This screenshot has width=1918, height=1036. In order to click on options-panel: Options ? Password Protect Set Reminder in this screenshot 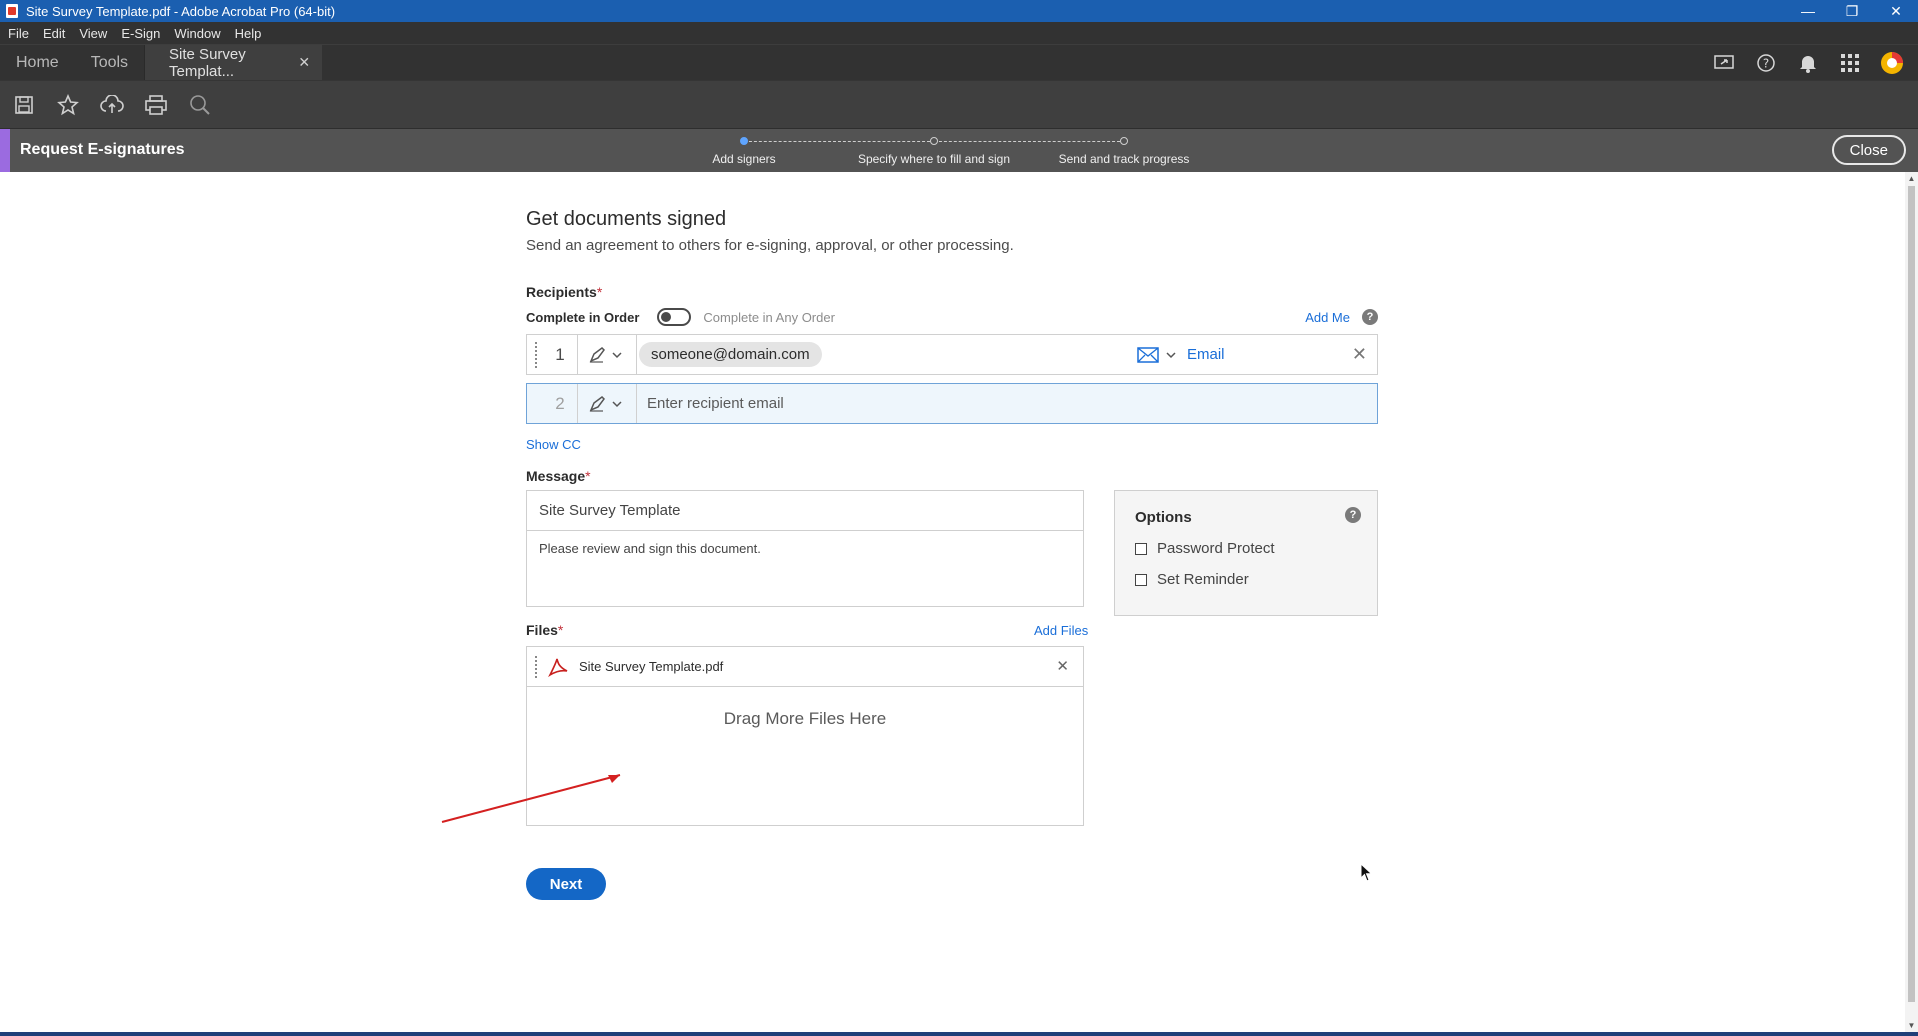, I will do `click(1246, 553)`.